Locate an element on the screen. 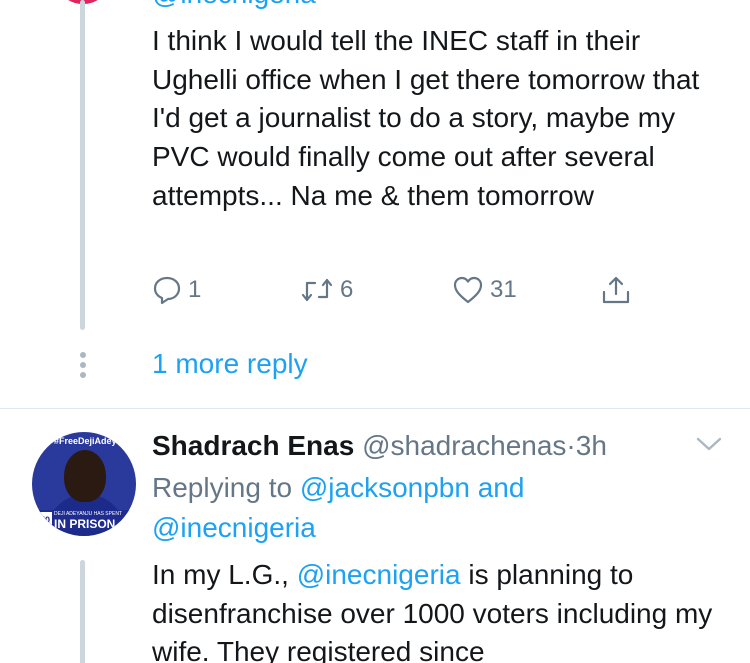  share-button is located at coordinates (616, 290).